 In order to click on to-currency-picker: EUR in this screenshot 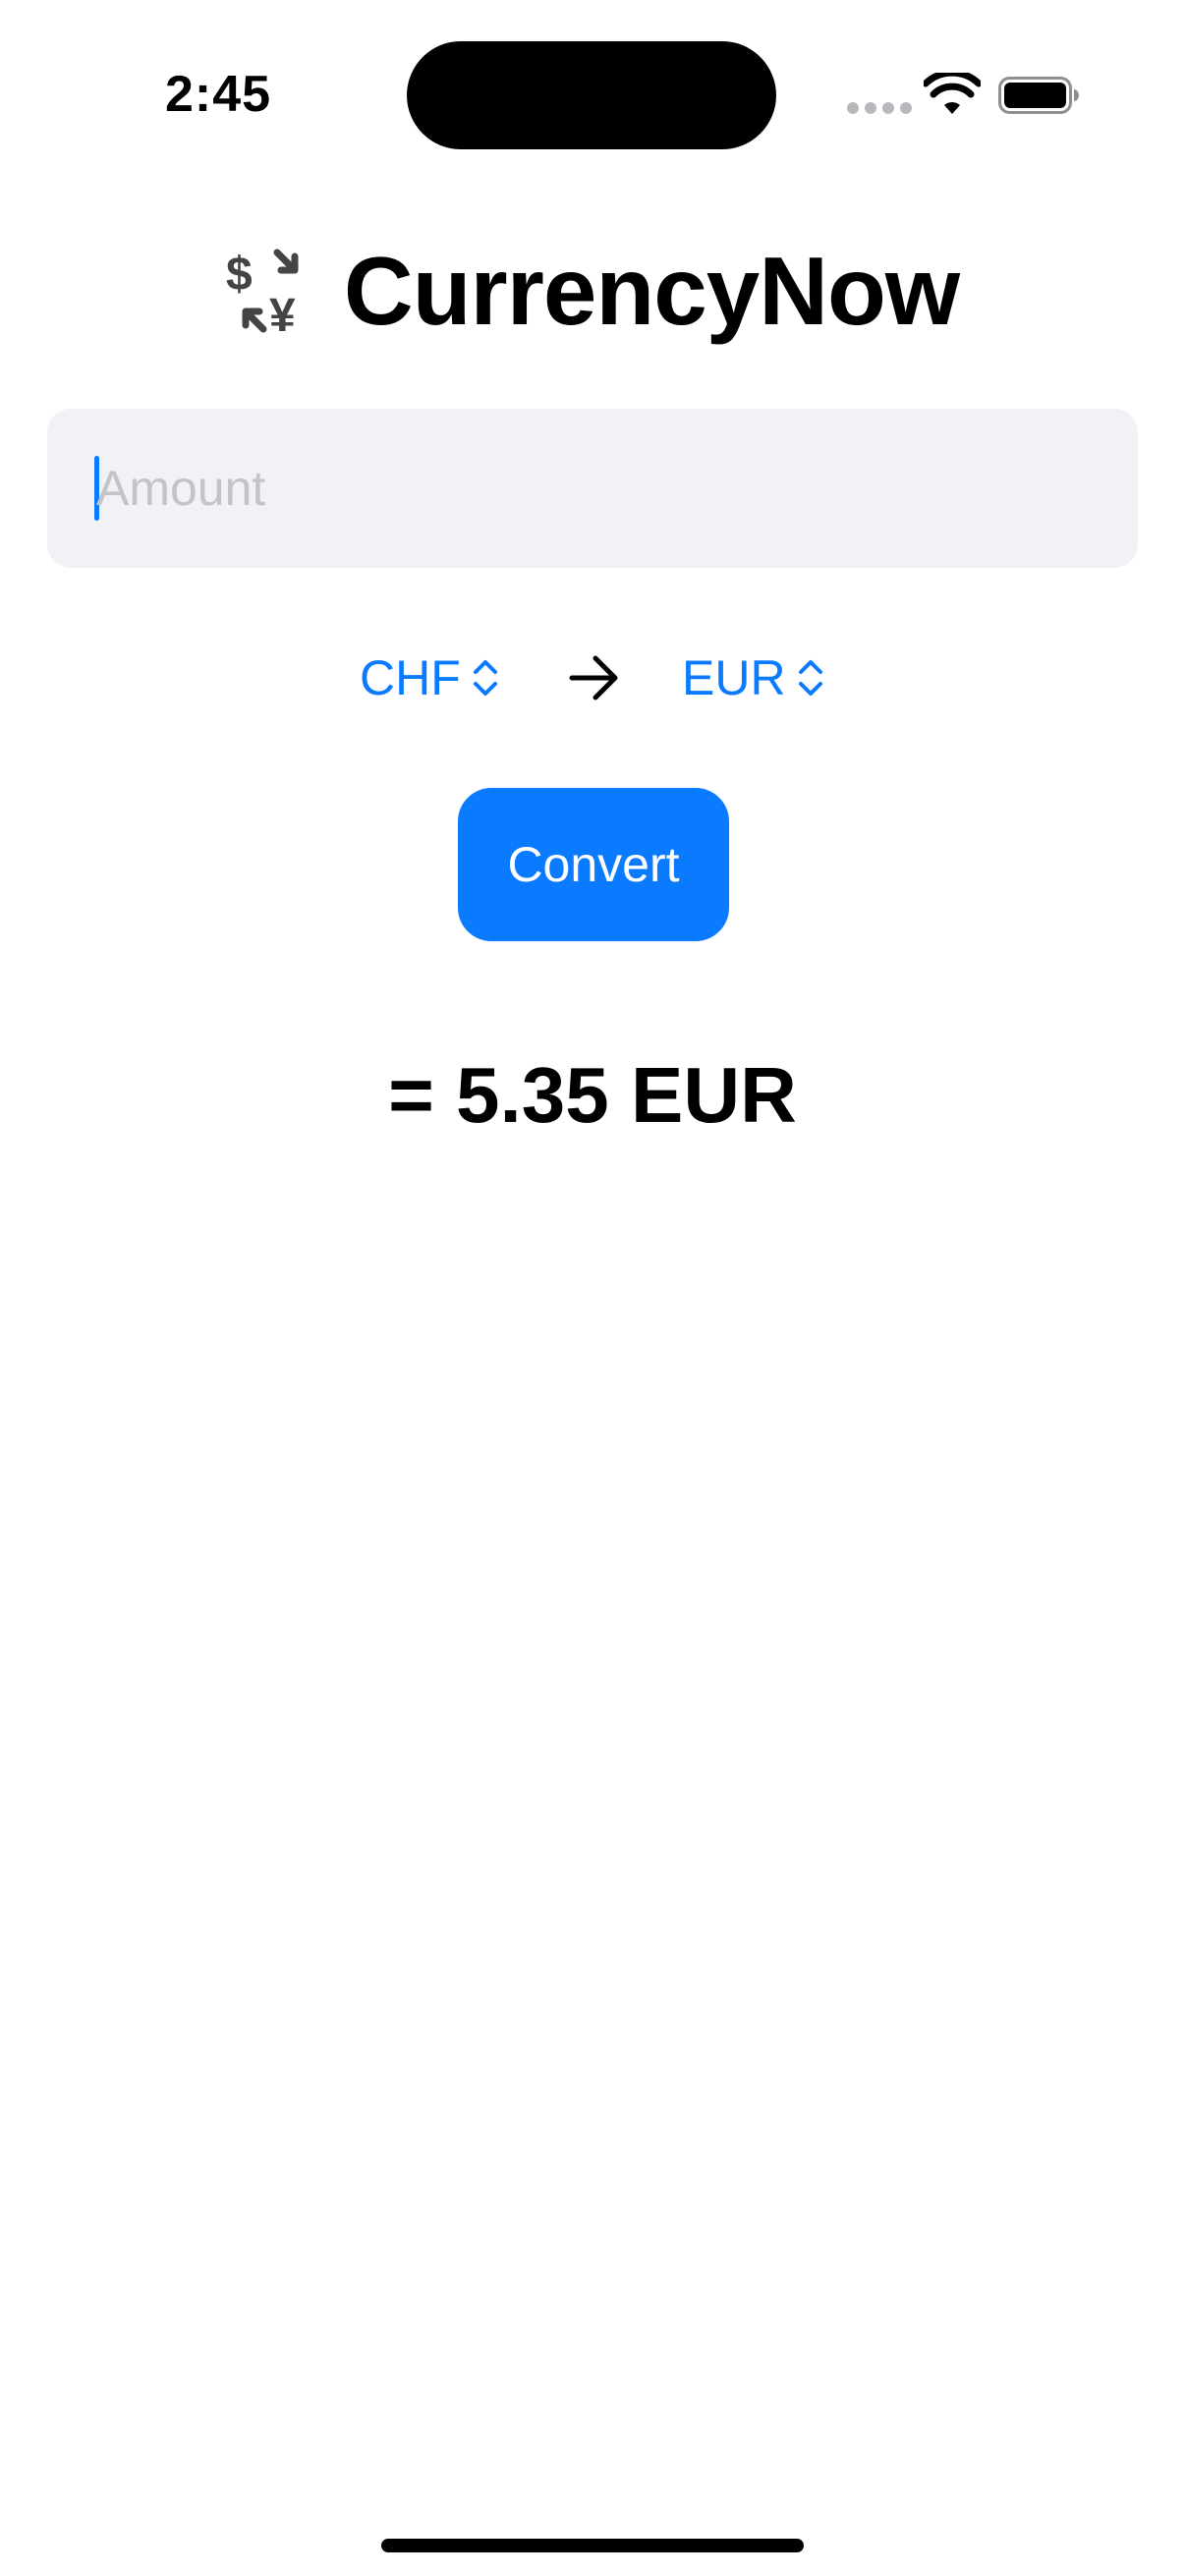, I will do `click(753, 678)`.